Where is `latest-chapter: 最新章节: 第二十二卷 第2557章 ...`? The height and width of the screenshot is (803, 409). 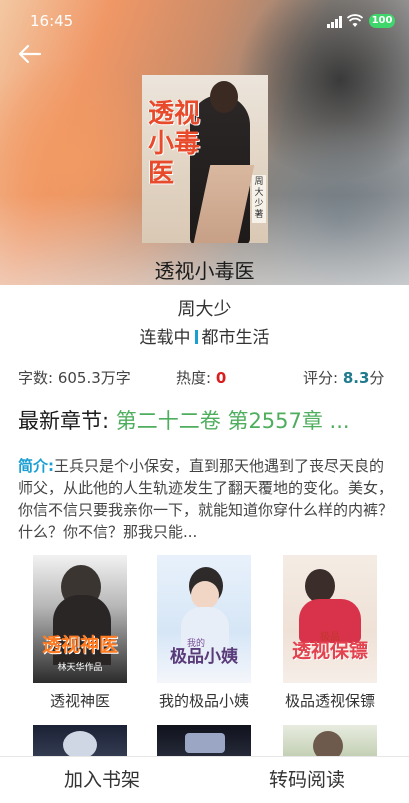 latest-chapter: 最新章节: 第二十二卷 第2557章 ... is located at coordinates (208, 420).